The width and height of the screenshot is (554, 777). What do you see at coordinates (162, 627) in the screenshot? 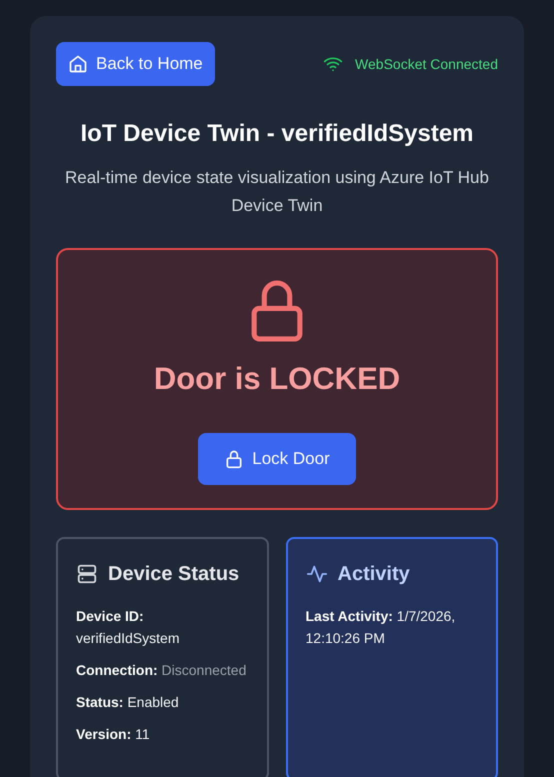
I see `status-field: Device ID: verifiedIdSystem` at bounding box center [162, 627].